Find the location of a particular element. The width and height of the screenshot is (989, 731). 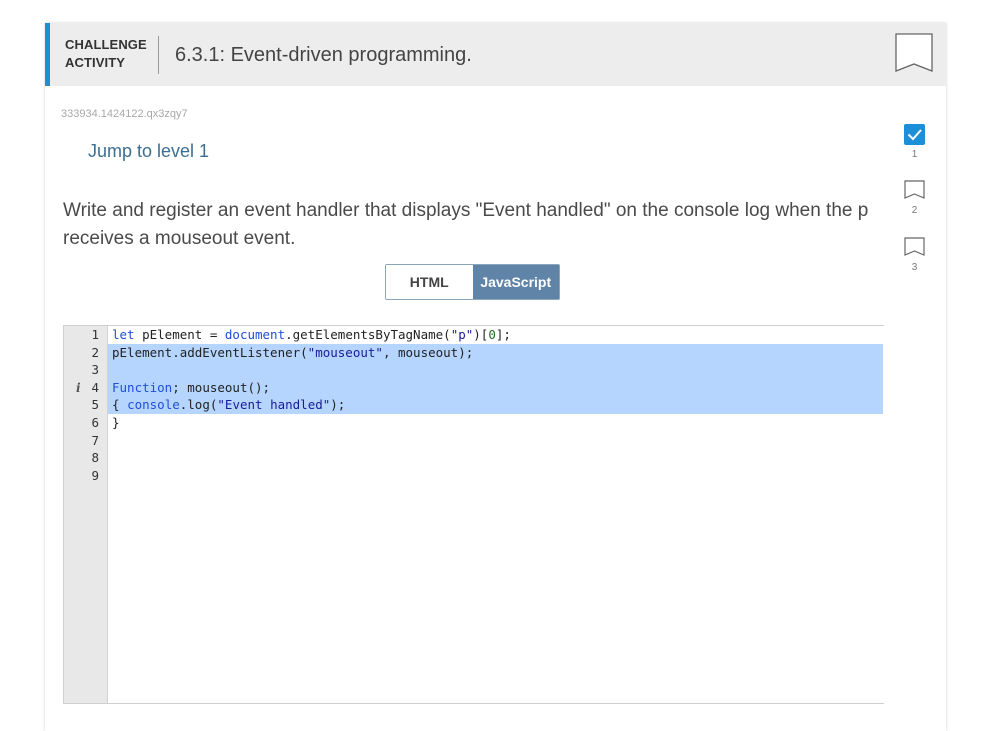

language-tabs: HTML JavaScript is located at coordinates (472, 282).